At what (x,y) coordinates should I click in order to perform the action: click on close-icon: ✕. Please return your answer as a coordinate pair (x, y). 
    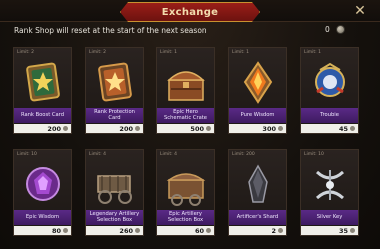
    Looking at the image, I should click on (360, 10).